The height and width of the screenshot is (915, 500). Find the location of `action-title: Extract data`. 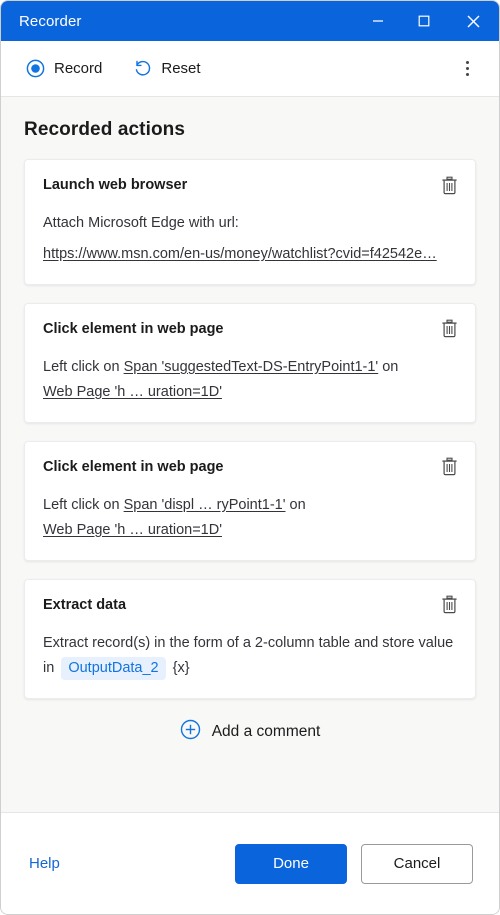

action-title: Extract data is located at coordinates (85, 604).